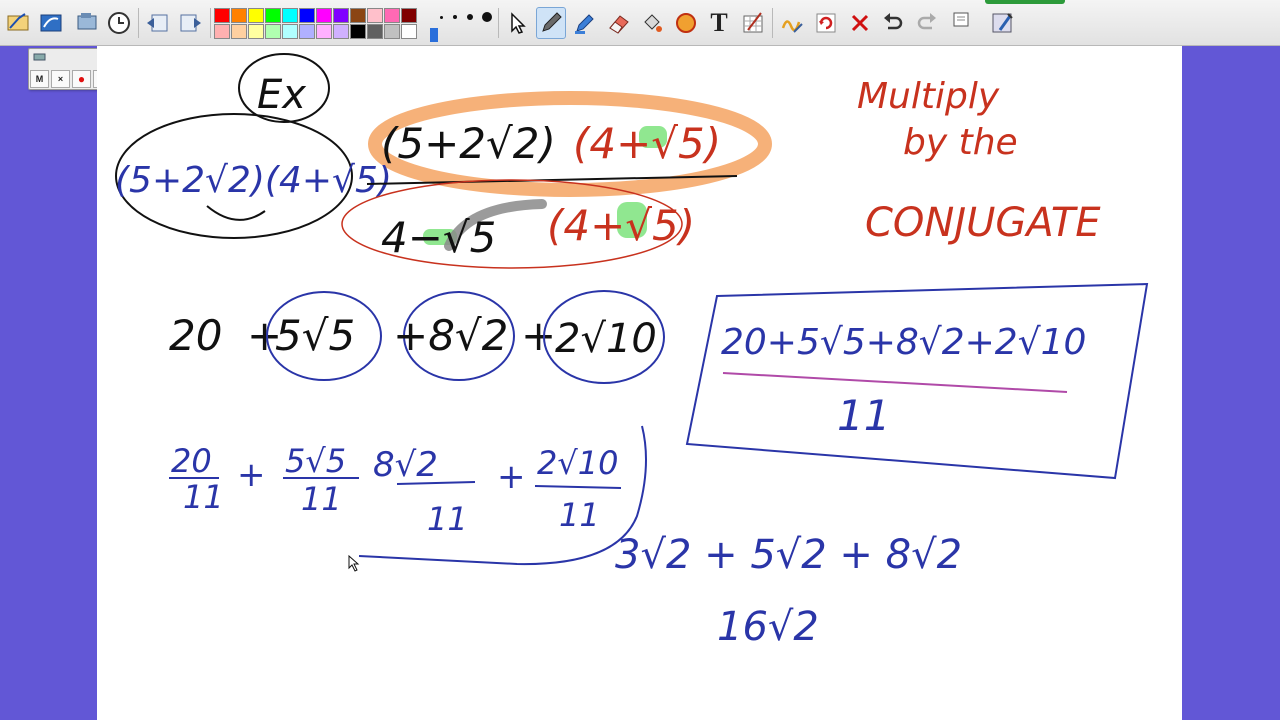  Describe the element at coordinates (191, 461) in the screenshot. I see `split-numerator: 20` at that location.